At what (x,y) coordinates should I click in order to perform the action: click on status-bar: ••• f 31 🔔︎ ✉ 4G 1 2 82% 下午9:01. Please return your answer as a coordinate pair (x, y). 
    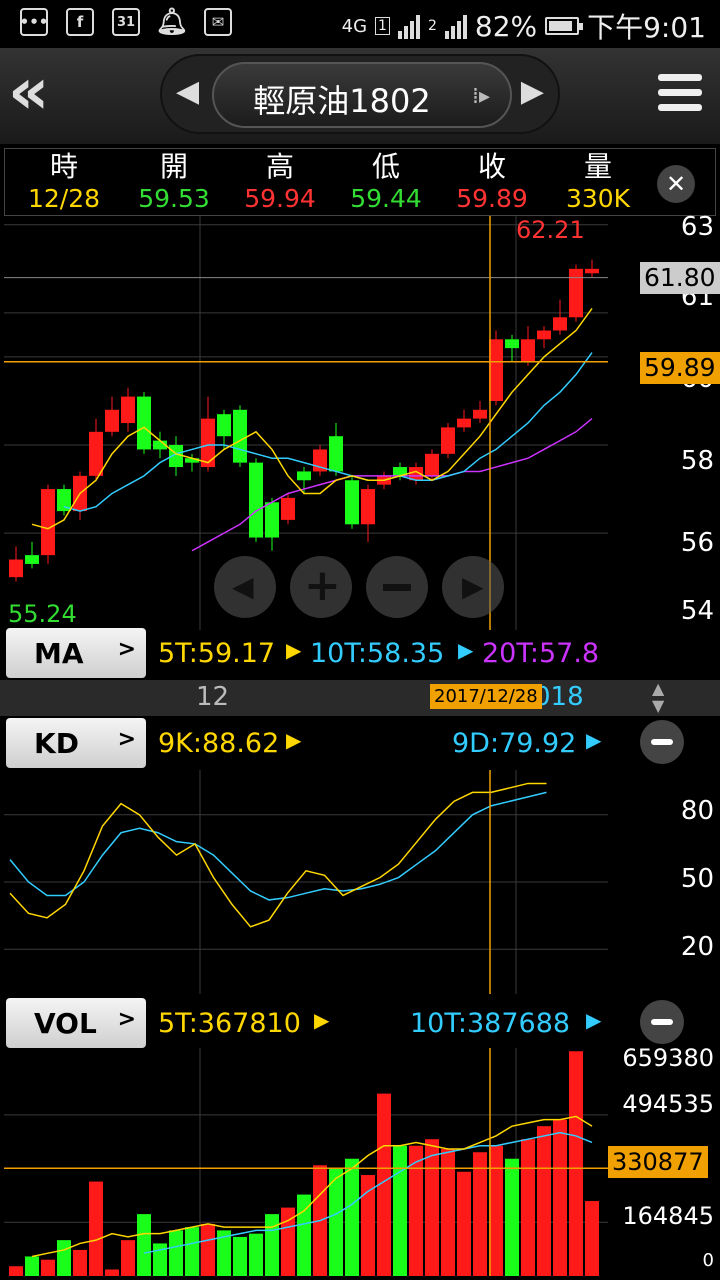
    Looking at the image, I should click on (360, 24).